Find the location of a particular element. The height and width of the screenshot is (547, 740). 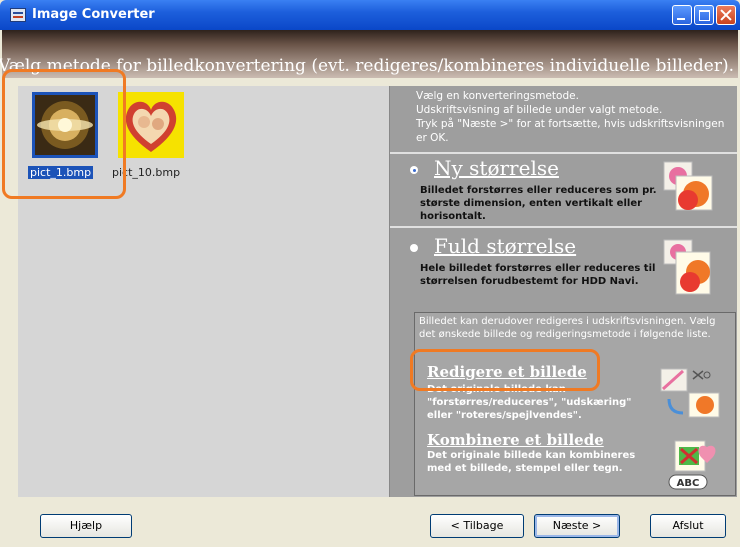

close-button is located at coordinates (726, 15).